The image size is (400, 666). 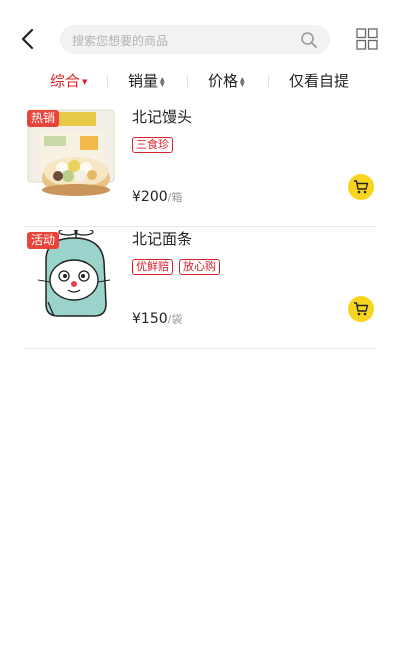 What do you see at coordinates (309, 40) in the screenshot?
I see `search-icon` at bounding box center [309, 40].